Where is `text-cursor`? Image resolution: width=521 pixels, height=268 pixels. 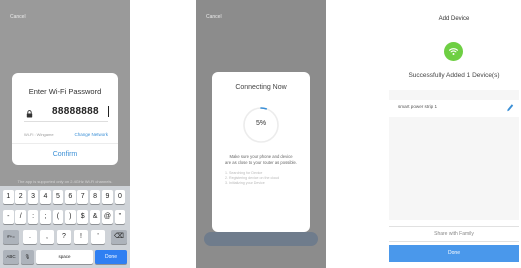 text-cursor is located at coordinates (108, 111).